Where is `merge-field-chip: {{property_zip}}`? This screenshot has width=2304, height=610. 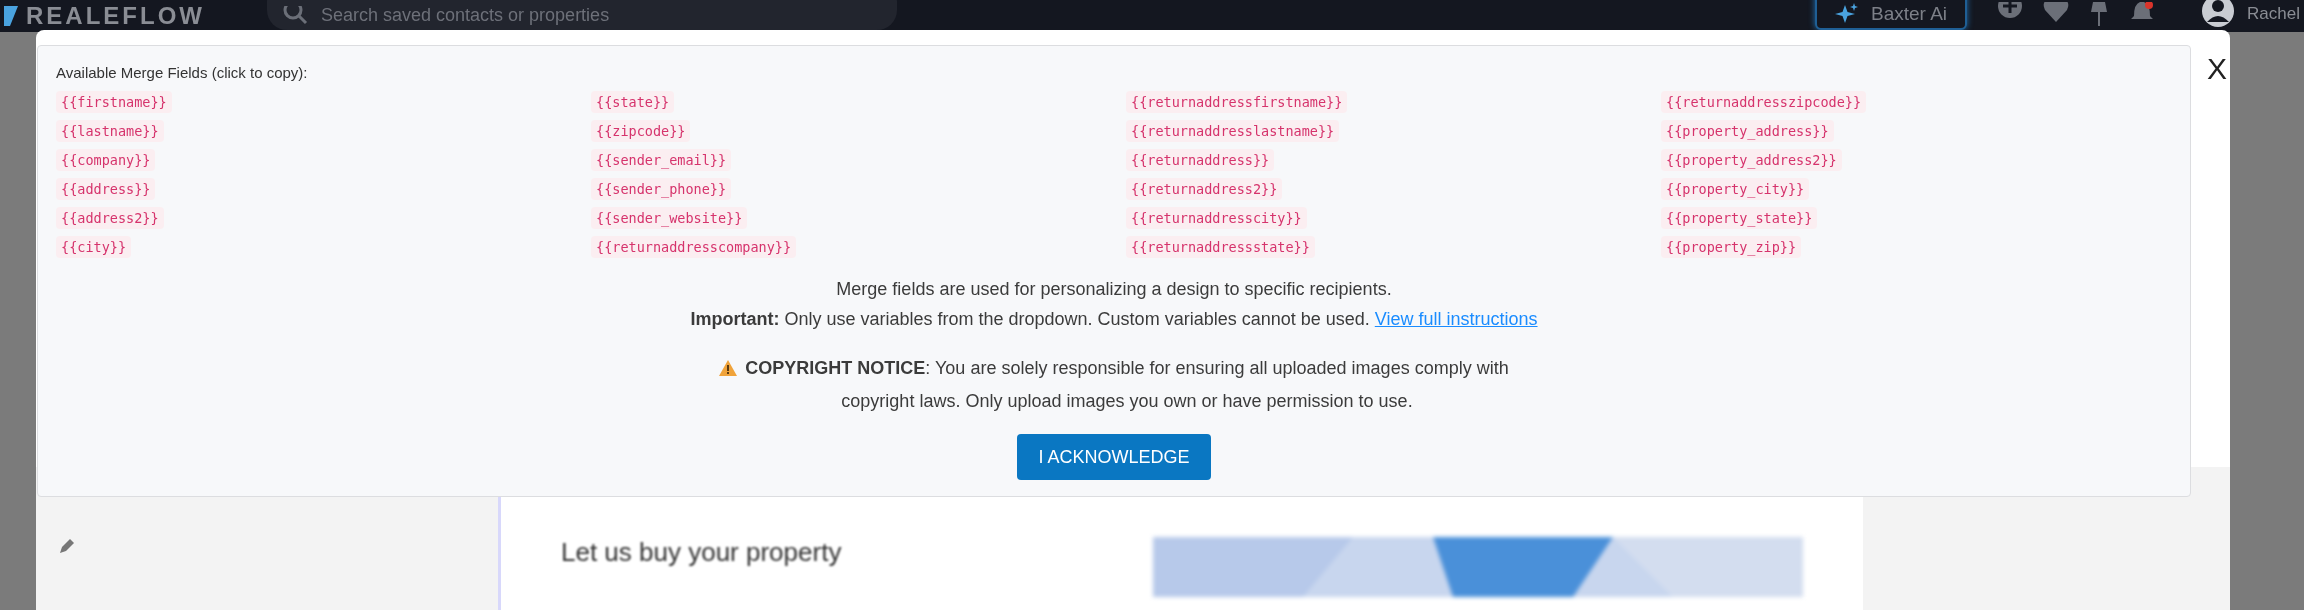 merge-field-chip: {{property_zip}} is located at coordinates (1731, 247).